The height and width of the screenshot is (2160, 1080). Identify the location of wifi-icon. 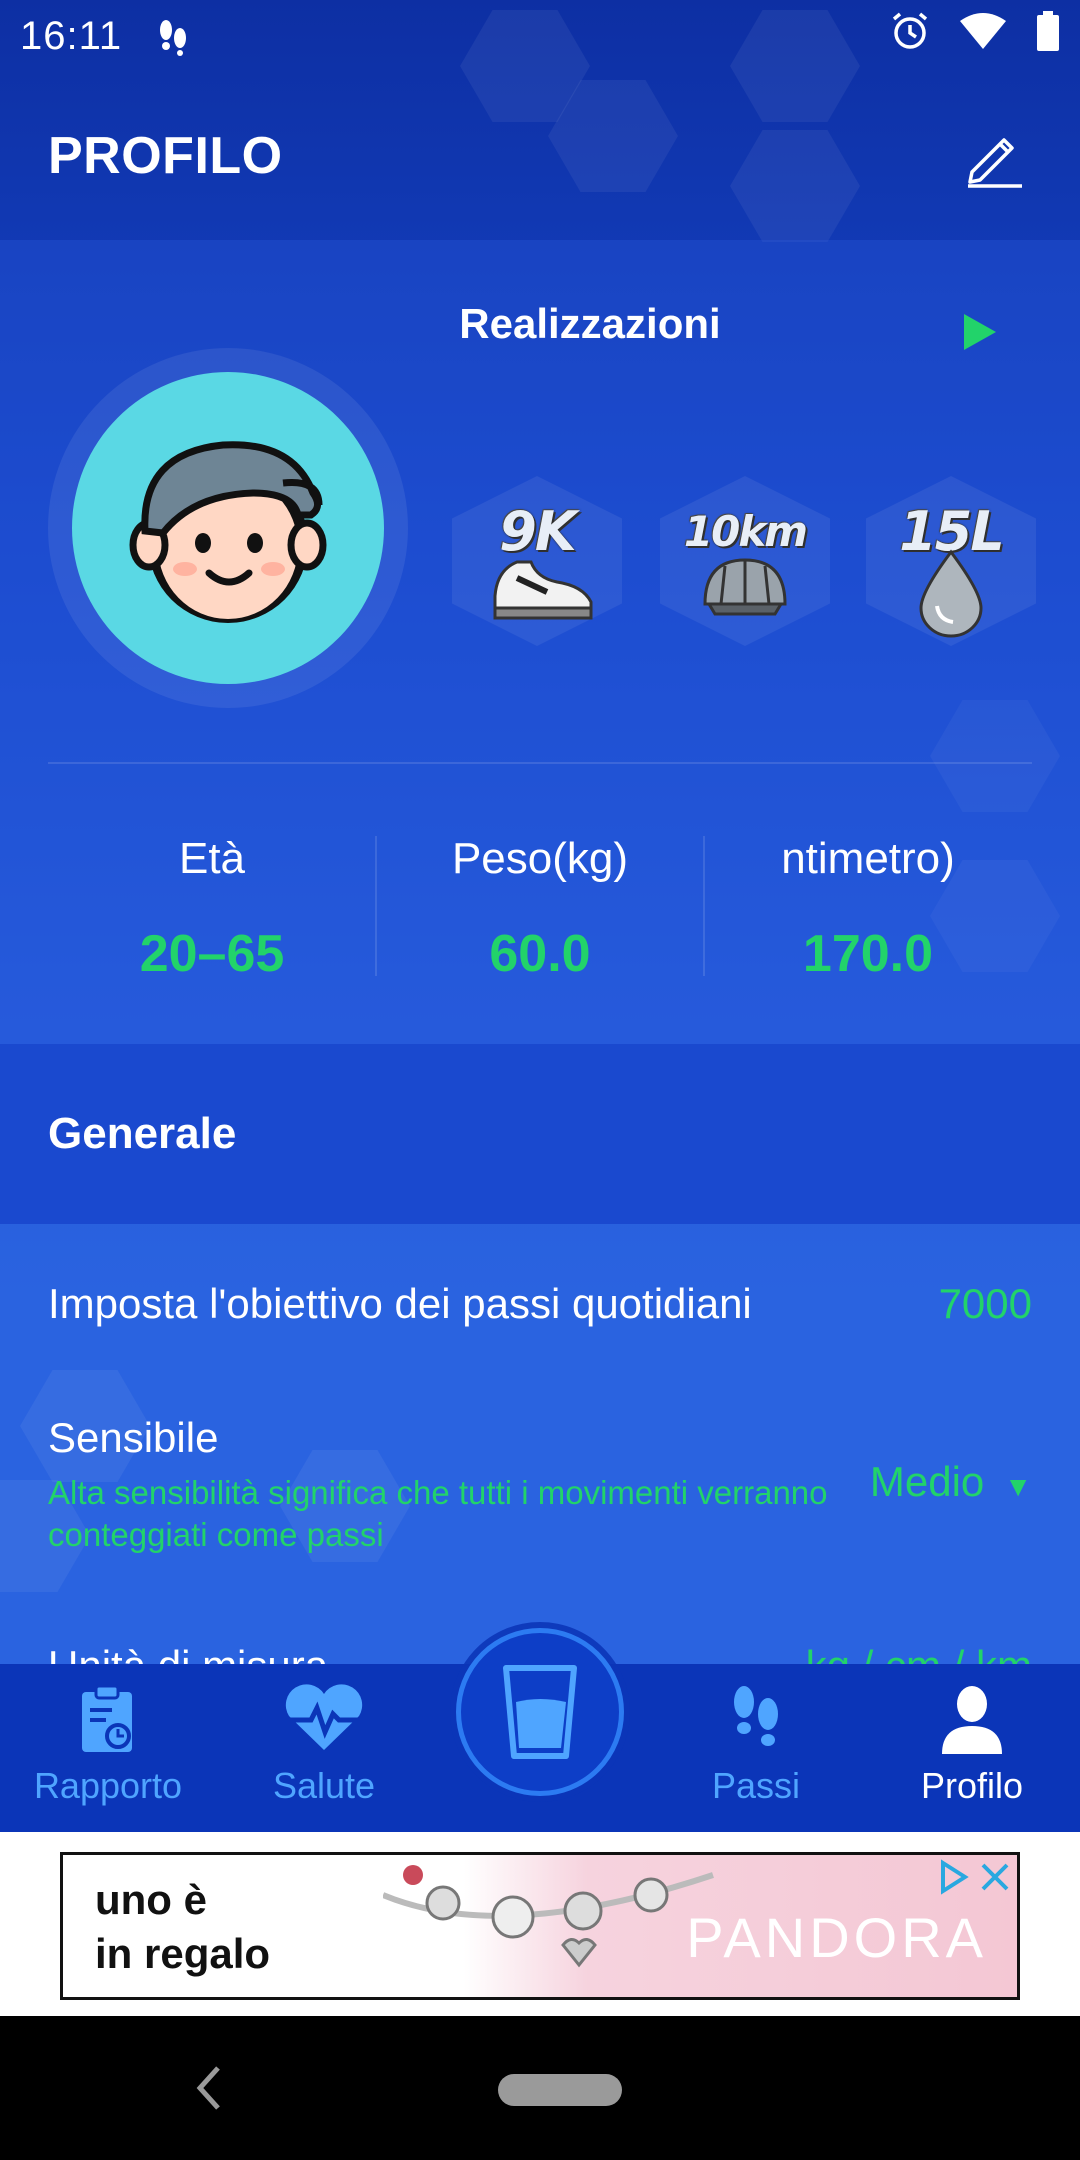
(983, 36).